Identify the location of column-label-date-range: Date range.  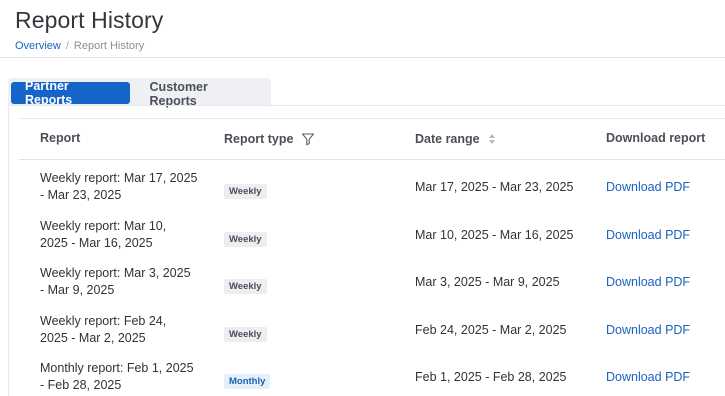
(447, 139).